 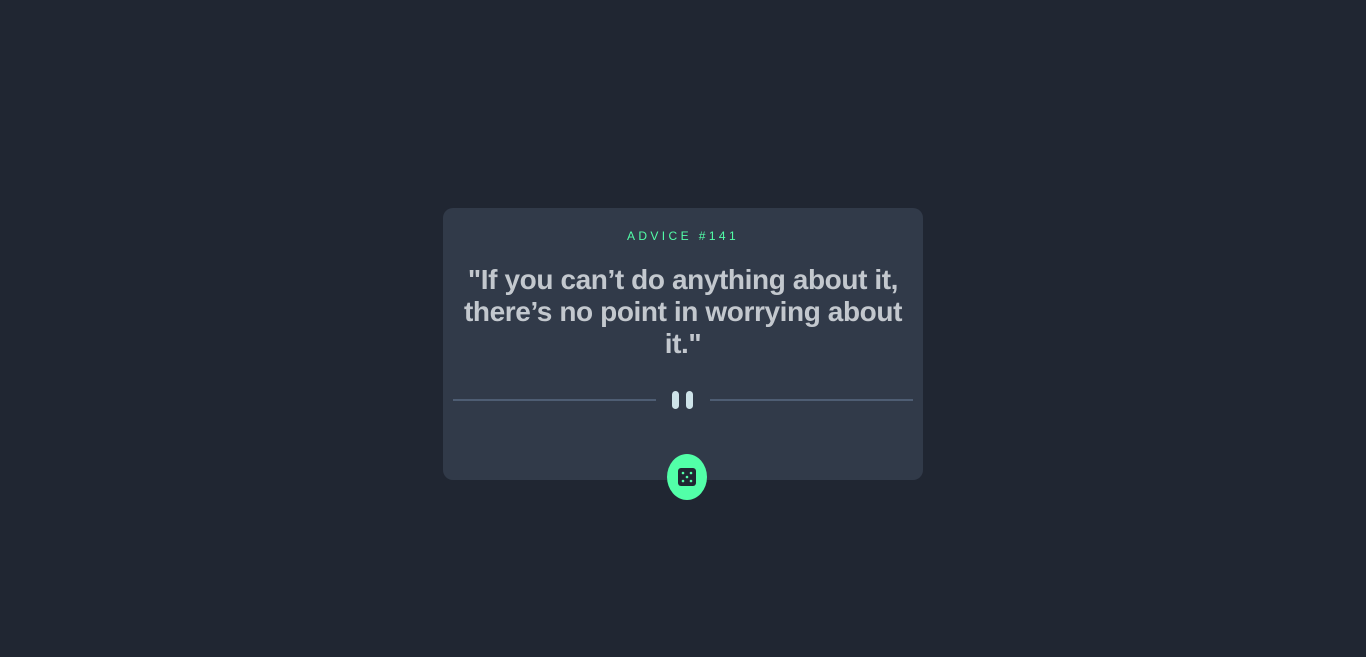 I want to click on new-advice-button, so click(x=687, y=477).